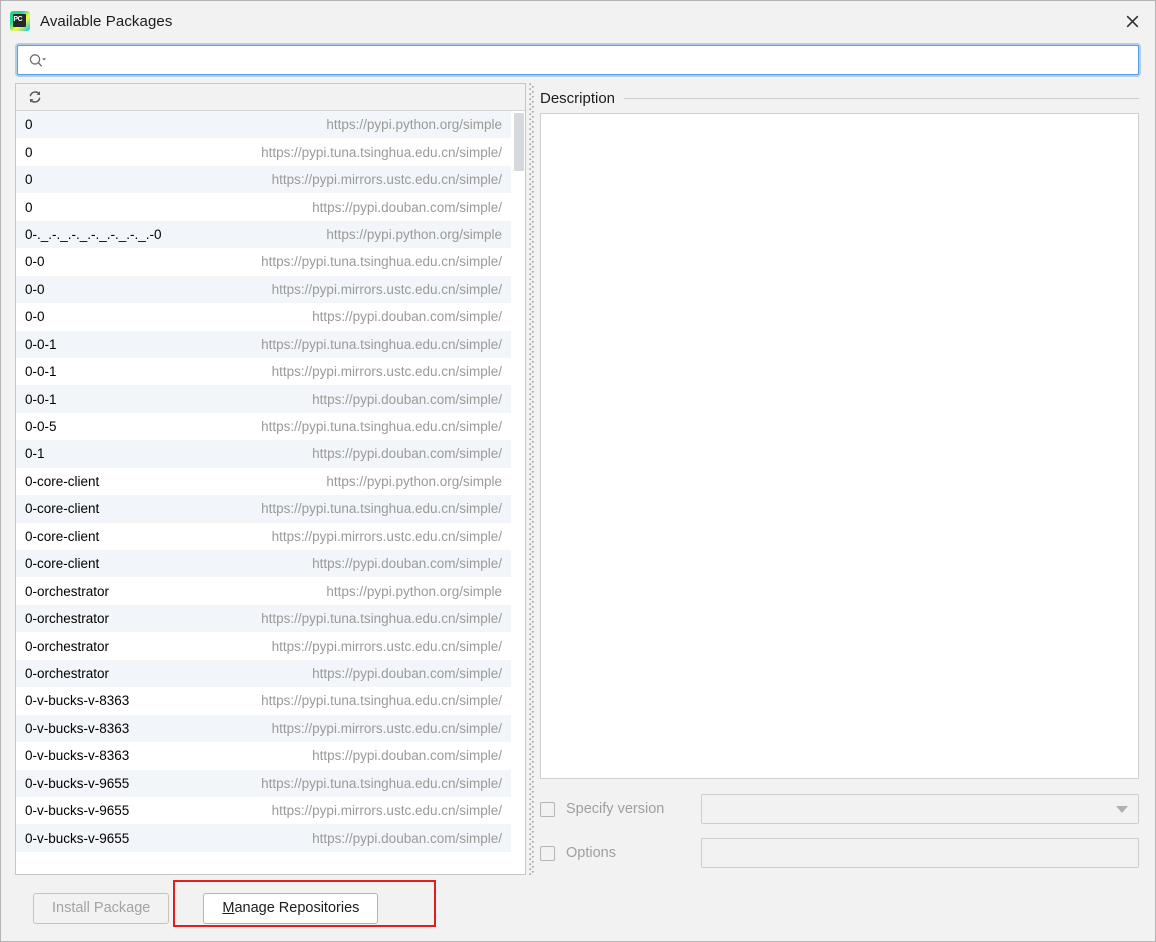  I want to click on package-row: 0 https://pypi.douban.com/simple/, so click(263, 207).